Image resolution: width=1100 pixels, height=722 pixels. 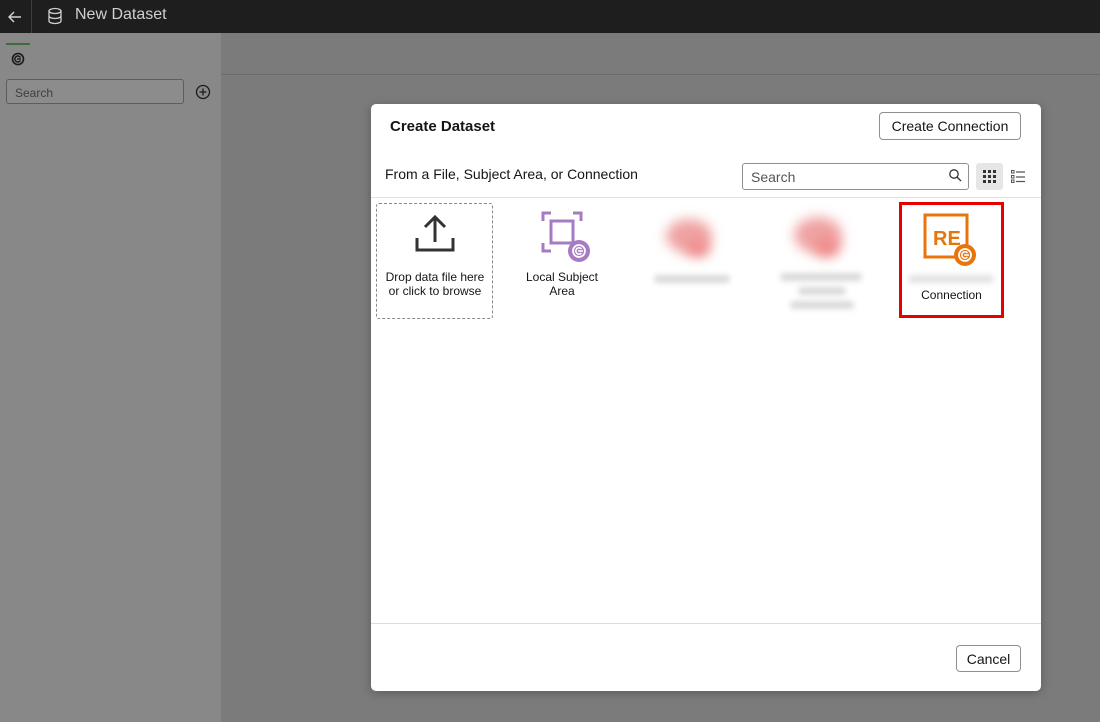 I want to click on database-icon, so click(x=55, y=16).